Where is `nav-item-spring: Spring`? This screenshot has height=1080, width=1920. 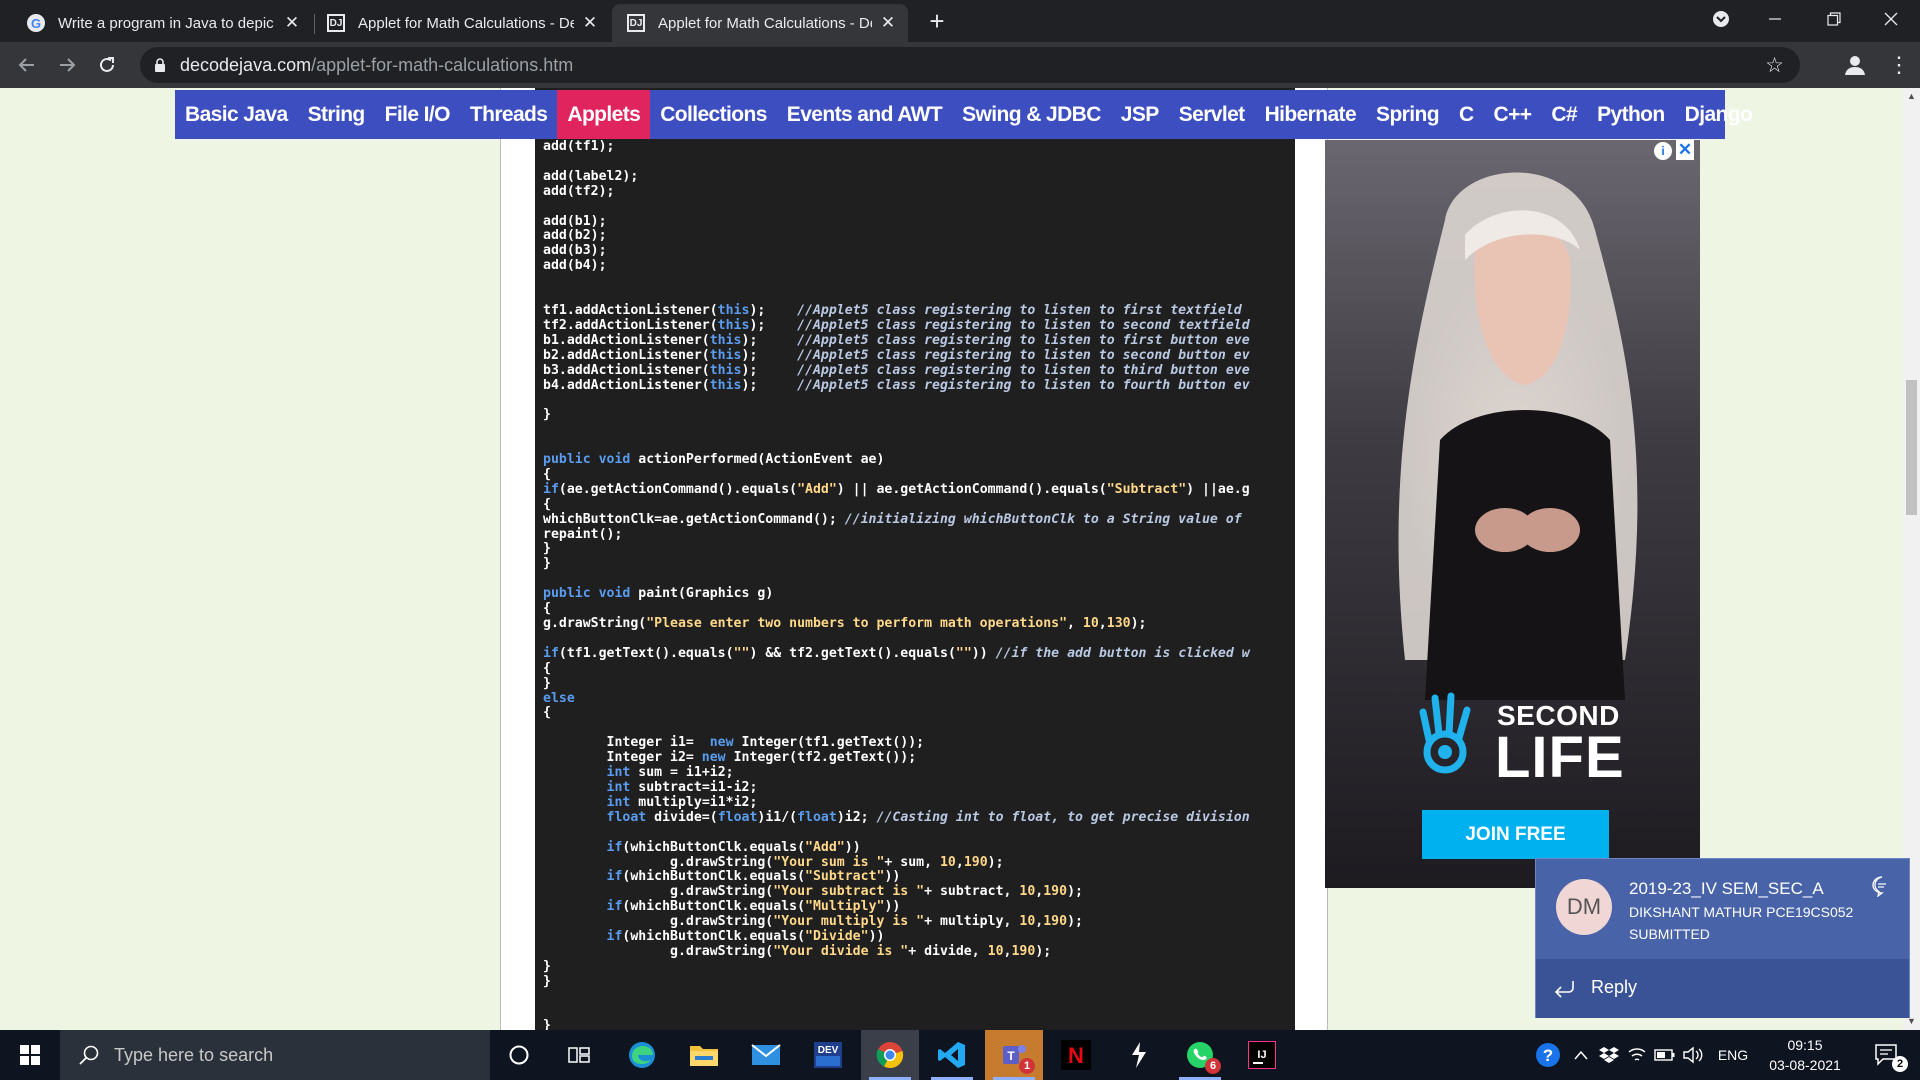
nav-item-spring: Spring is located at coordinates (1407, 114).